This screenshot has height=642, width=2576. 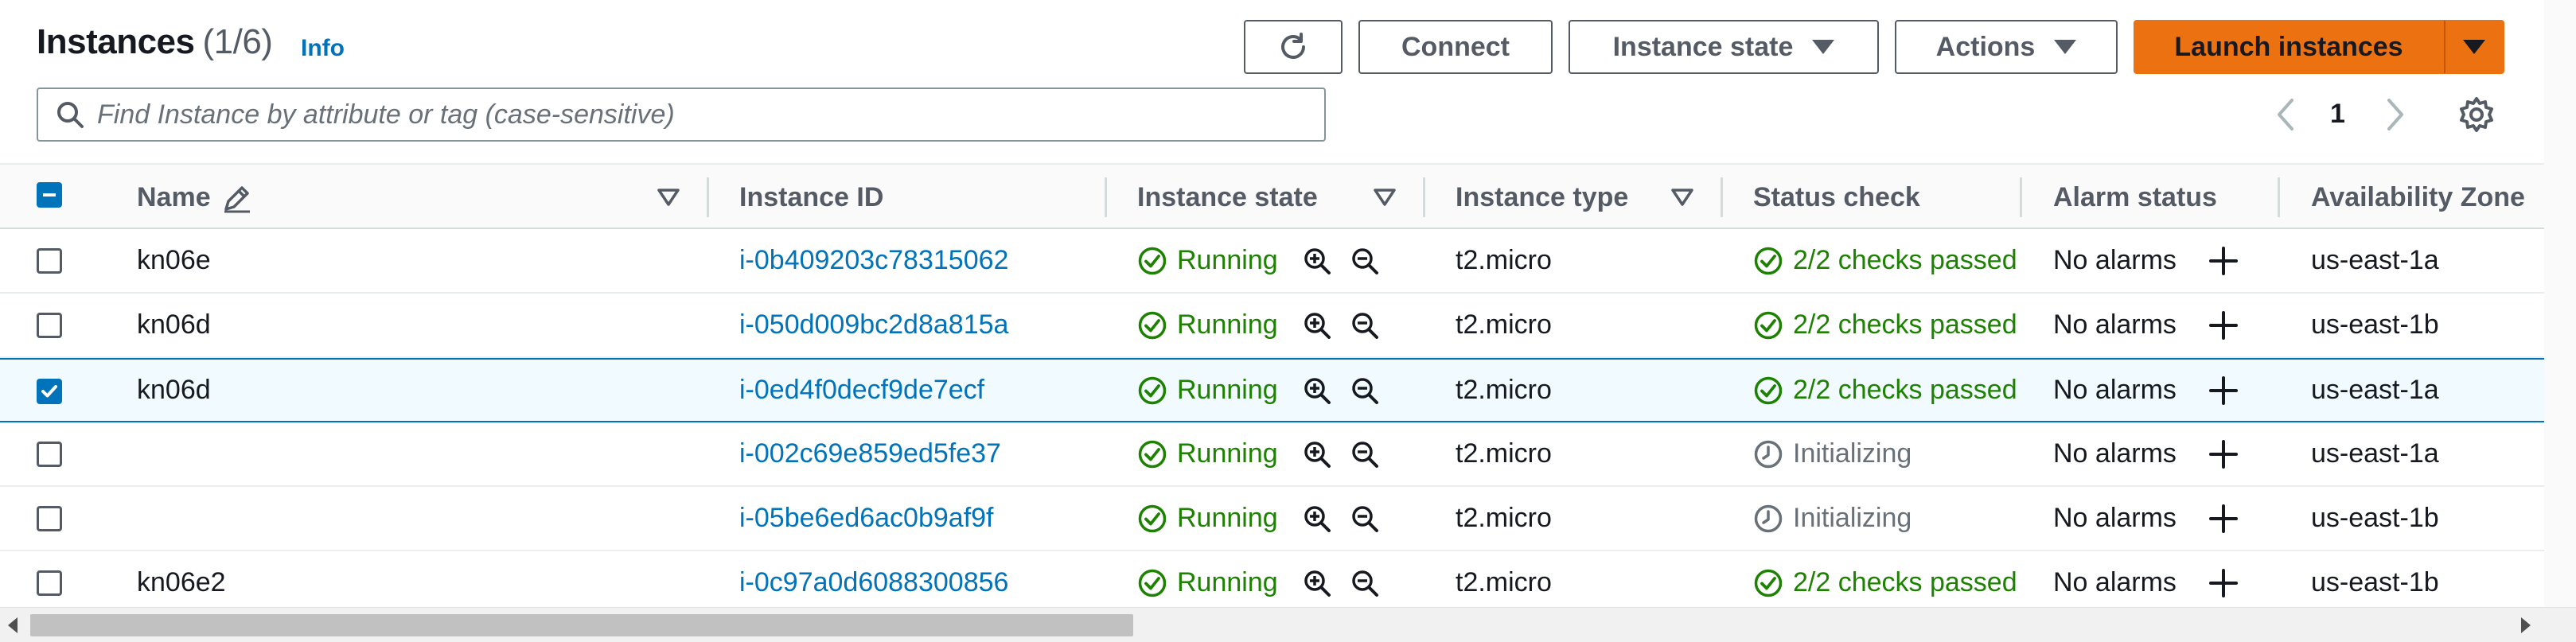 I want to click on search-input, so click(x=694, y=114).